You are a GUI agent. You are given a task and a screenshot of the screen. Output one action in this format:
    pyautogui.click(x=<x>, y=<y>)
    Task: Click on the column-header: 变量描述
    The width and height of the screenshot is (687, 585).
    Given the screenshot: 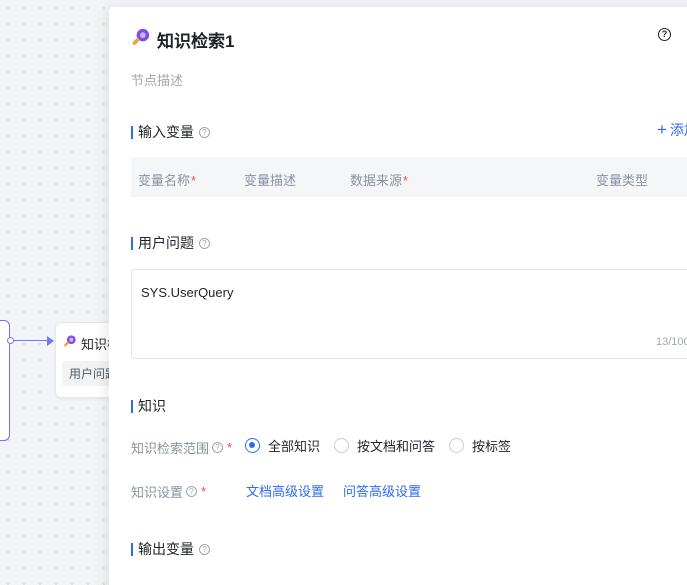 What is the action you would take?
    pyautogui.click(x=270, y=180)
    